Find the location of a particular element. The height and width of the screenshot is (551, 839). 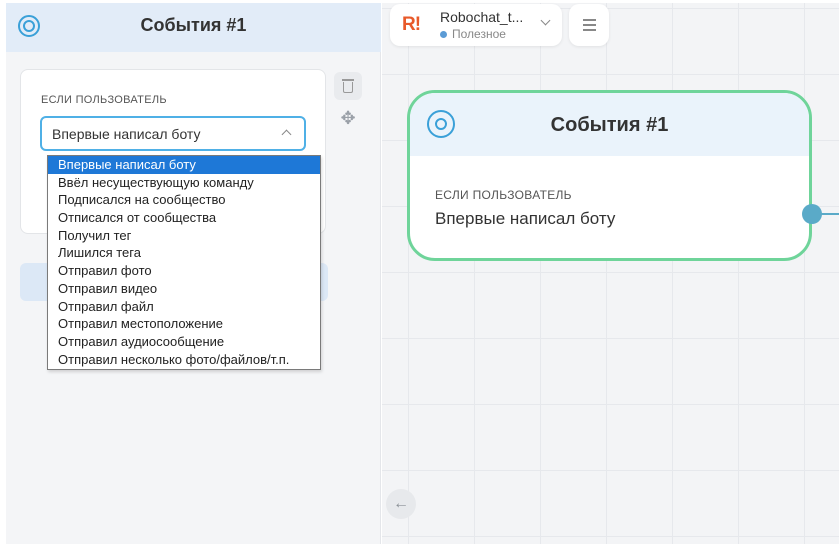

dropdown-option: Отправил файл is located at coordinates (184, 307).